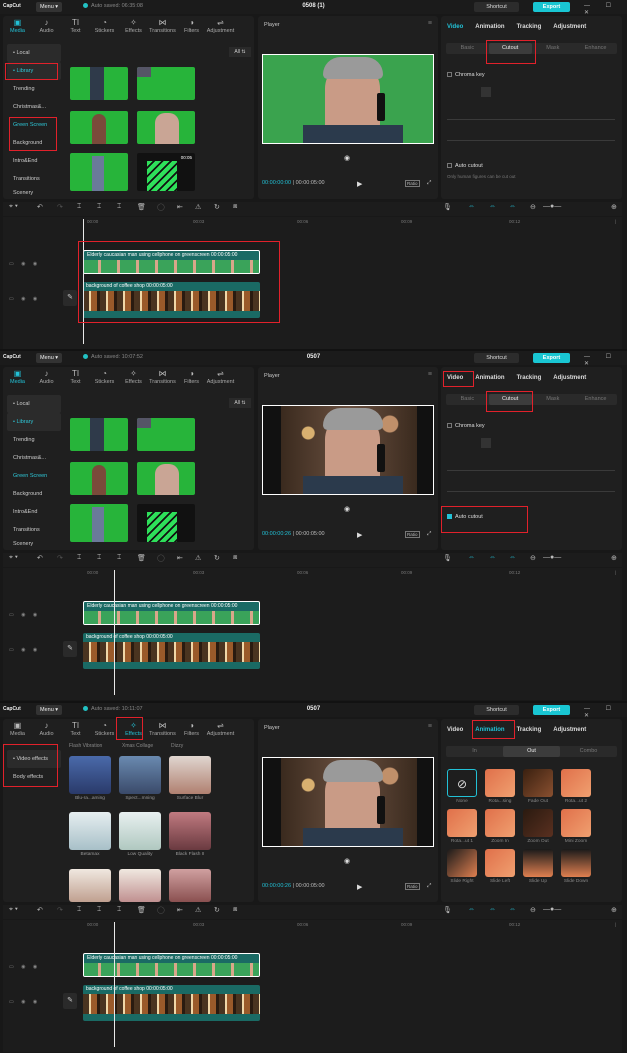 Image resolution: width=627 pixels, height=1053 pixels. I want to click on tool-transitions: ⋈ Transitions, so click(162, 731).